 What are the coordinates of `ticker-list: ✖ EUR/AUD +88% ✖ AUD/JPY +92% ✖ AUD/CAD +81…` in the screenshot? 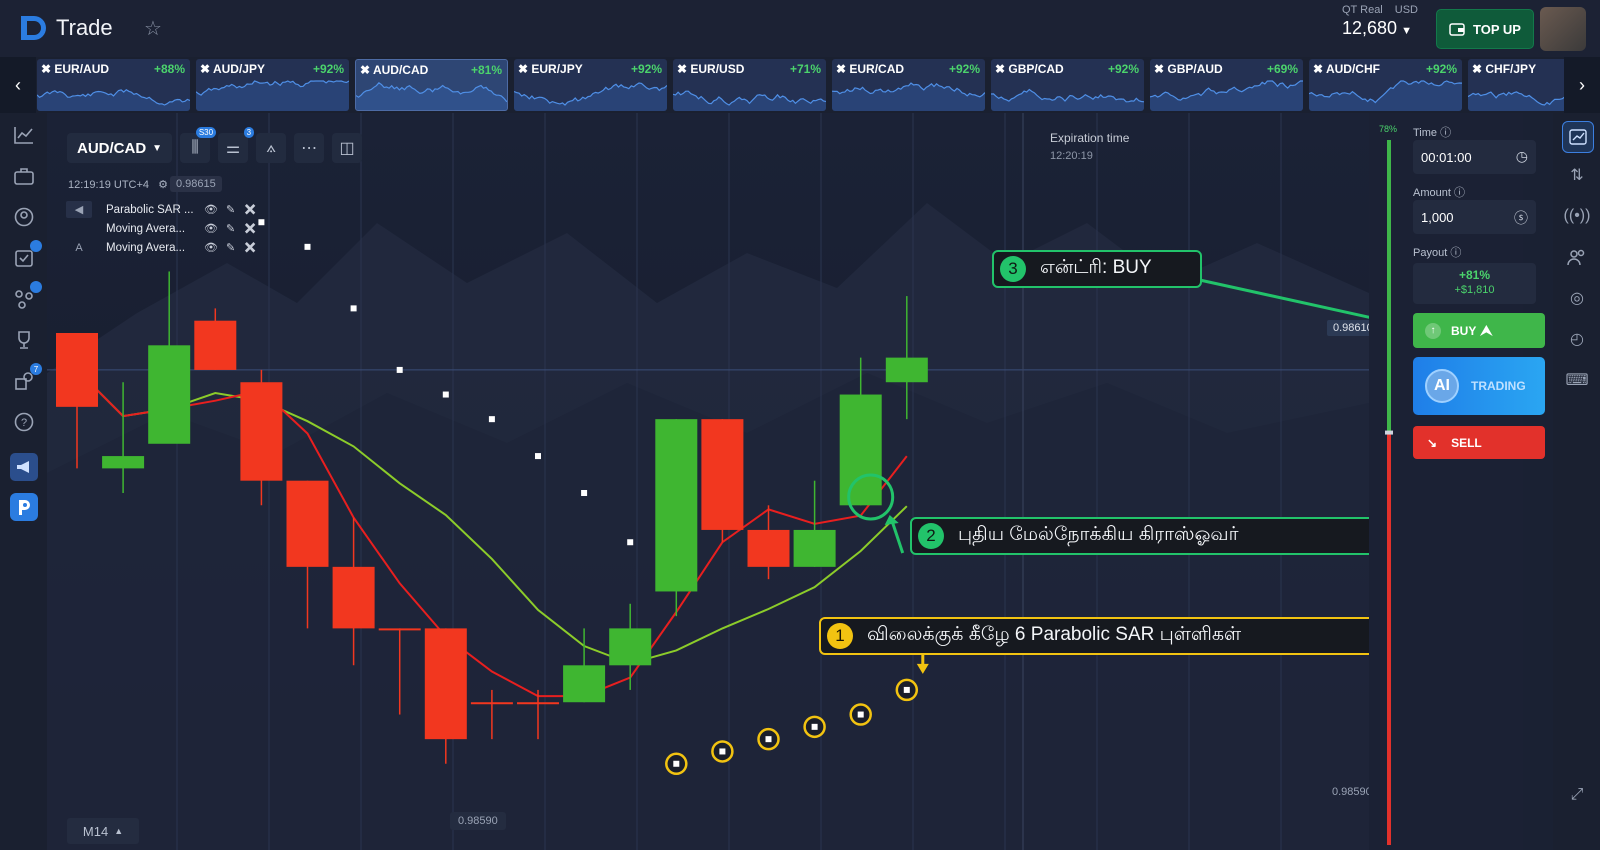 It's located at (801, 85).